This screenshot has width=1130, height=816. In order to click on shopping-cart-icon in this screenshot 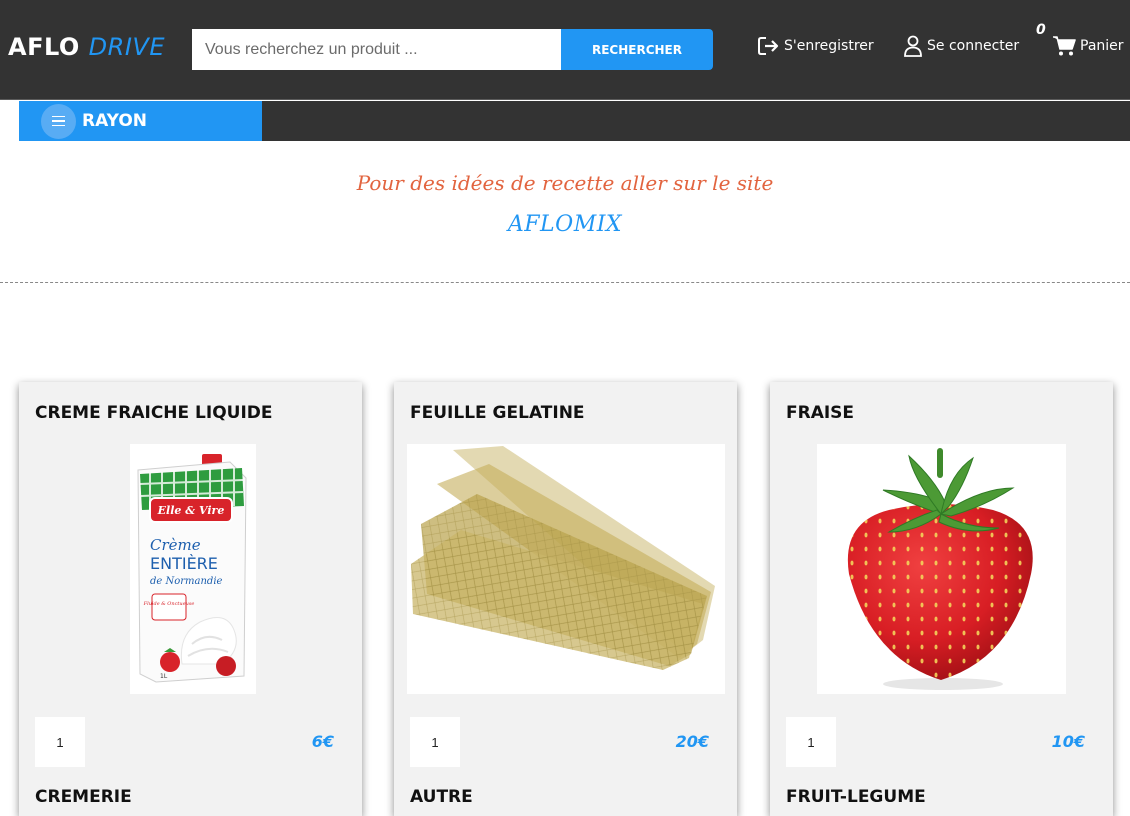, I will do `click(1064, 46)`.